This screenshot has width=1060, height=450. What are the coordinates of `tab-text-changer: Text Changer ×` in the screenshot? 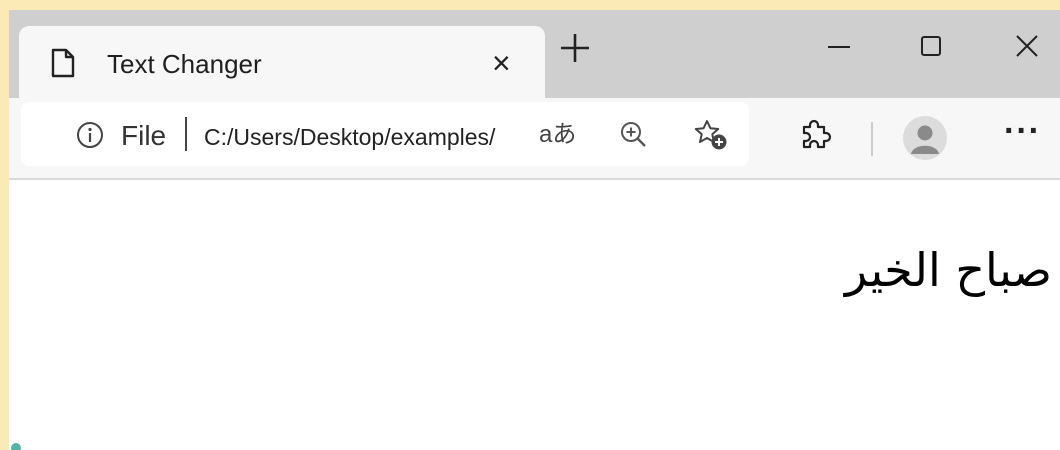 It's located at (282, 64).